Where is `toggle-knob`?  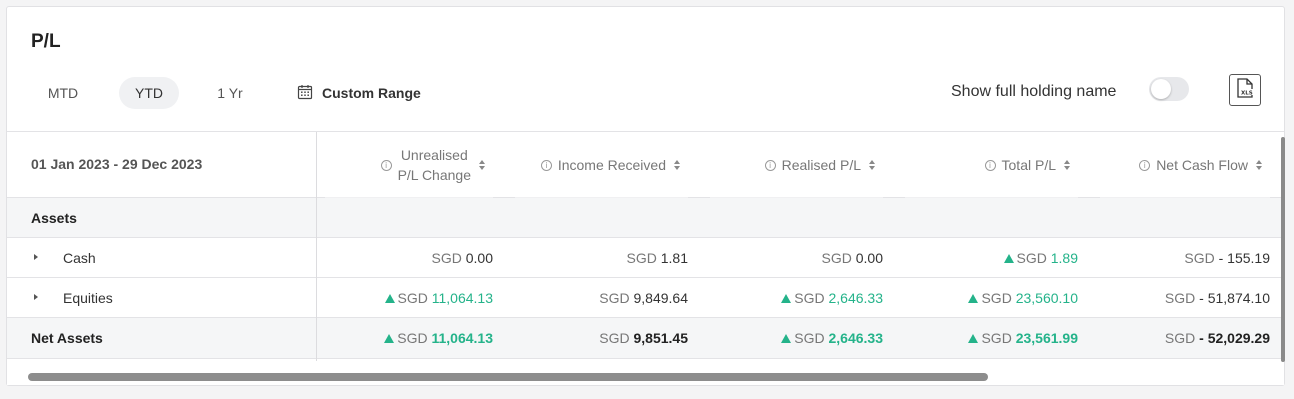 toggle-knob is located at coordinates (1161, 89).